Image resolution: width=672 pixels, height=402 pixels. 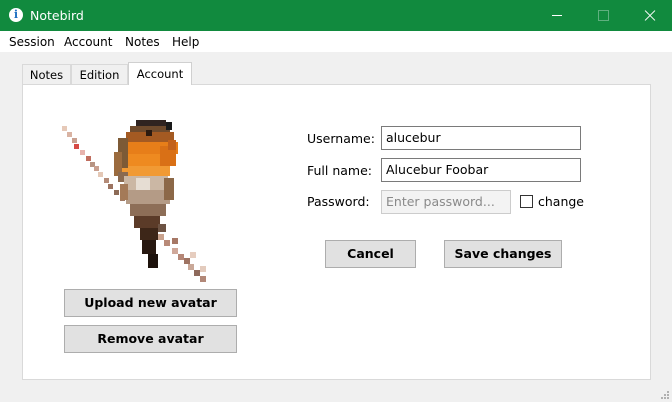 I want to click on menu-notes: Notes, so click(x=142, y=42).